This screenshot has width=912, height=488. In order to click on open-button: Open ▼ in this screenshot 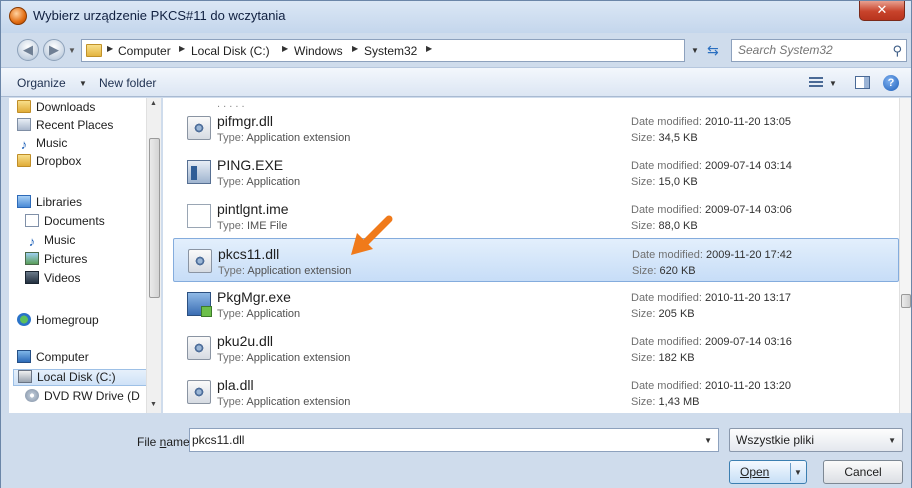, I will do `click(768, 472)`.